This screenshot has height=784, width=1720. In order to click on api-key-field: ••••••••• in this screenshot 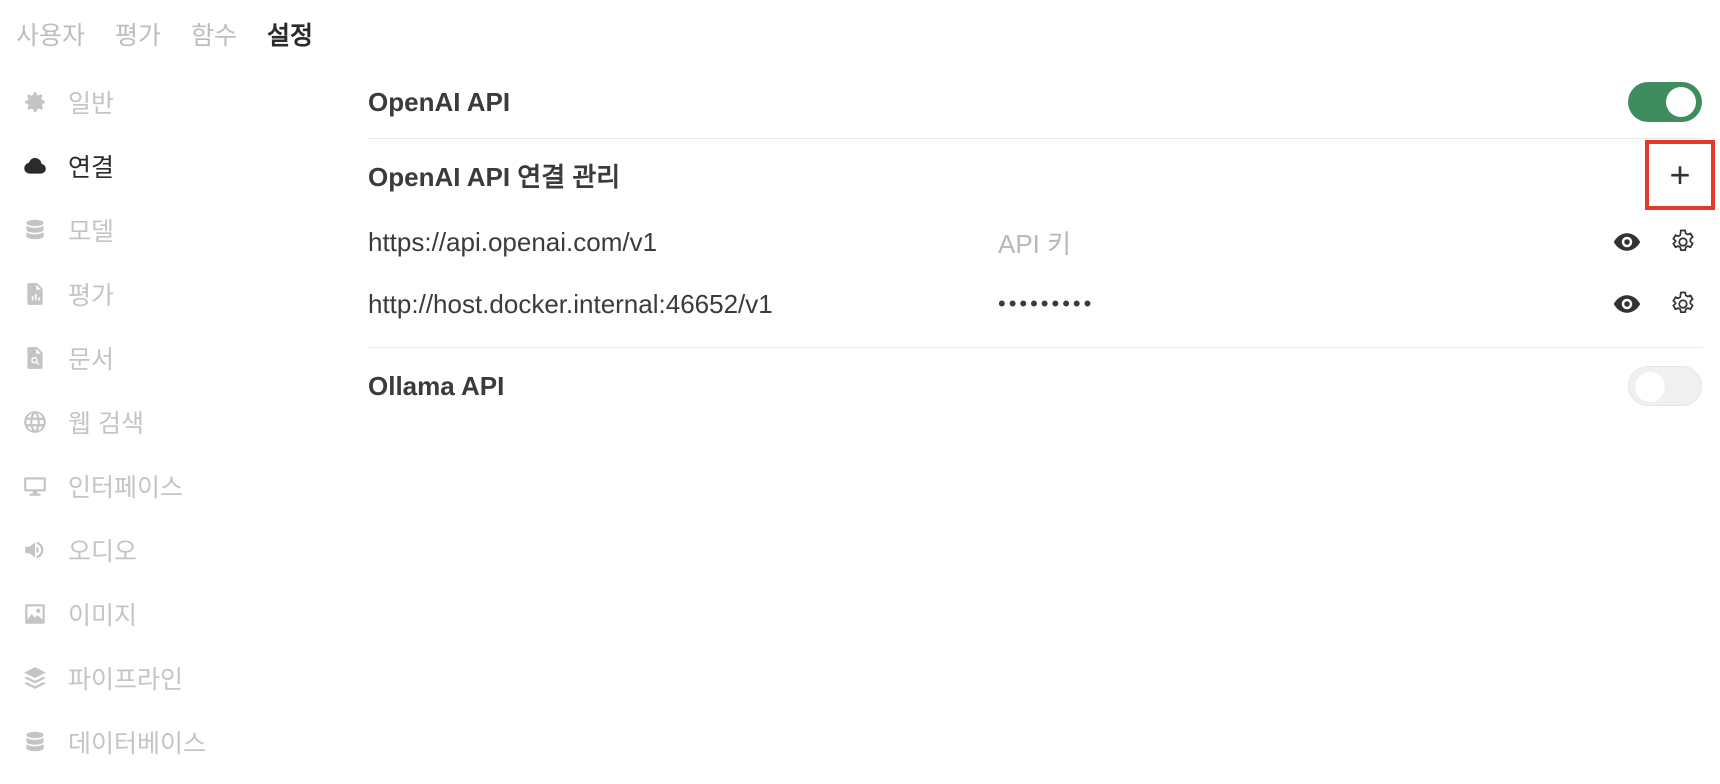, I will do `click(1294, 304)`.